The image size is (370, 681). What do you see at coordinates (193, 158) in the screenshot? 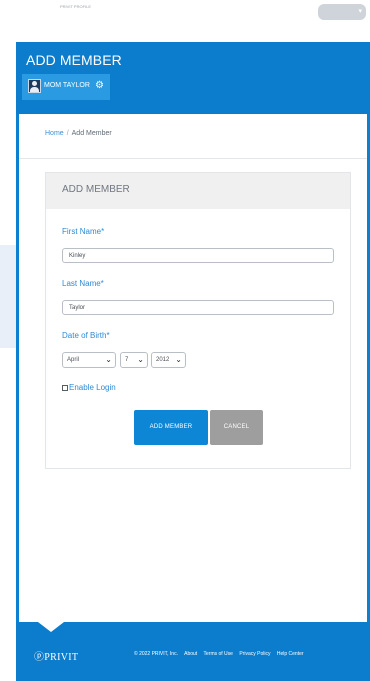
I see `divider` at bounding box center [193, 158].